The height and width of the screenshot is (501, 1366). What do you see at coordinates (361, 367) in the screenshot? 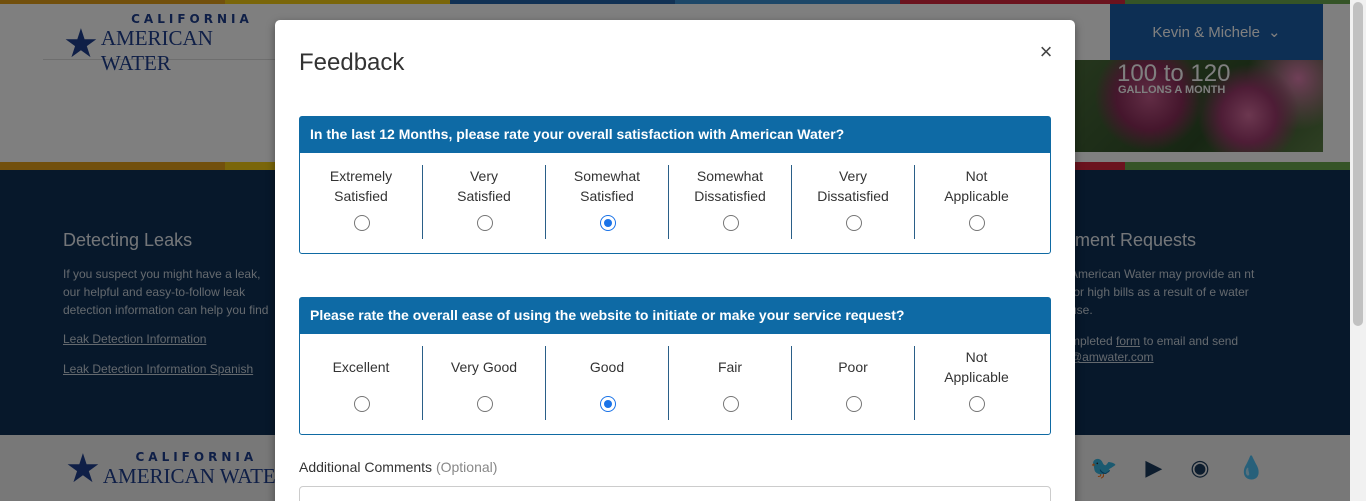
I see `rating-option-label: Excellent` at bounding box center [361, 367].